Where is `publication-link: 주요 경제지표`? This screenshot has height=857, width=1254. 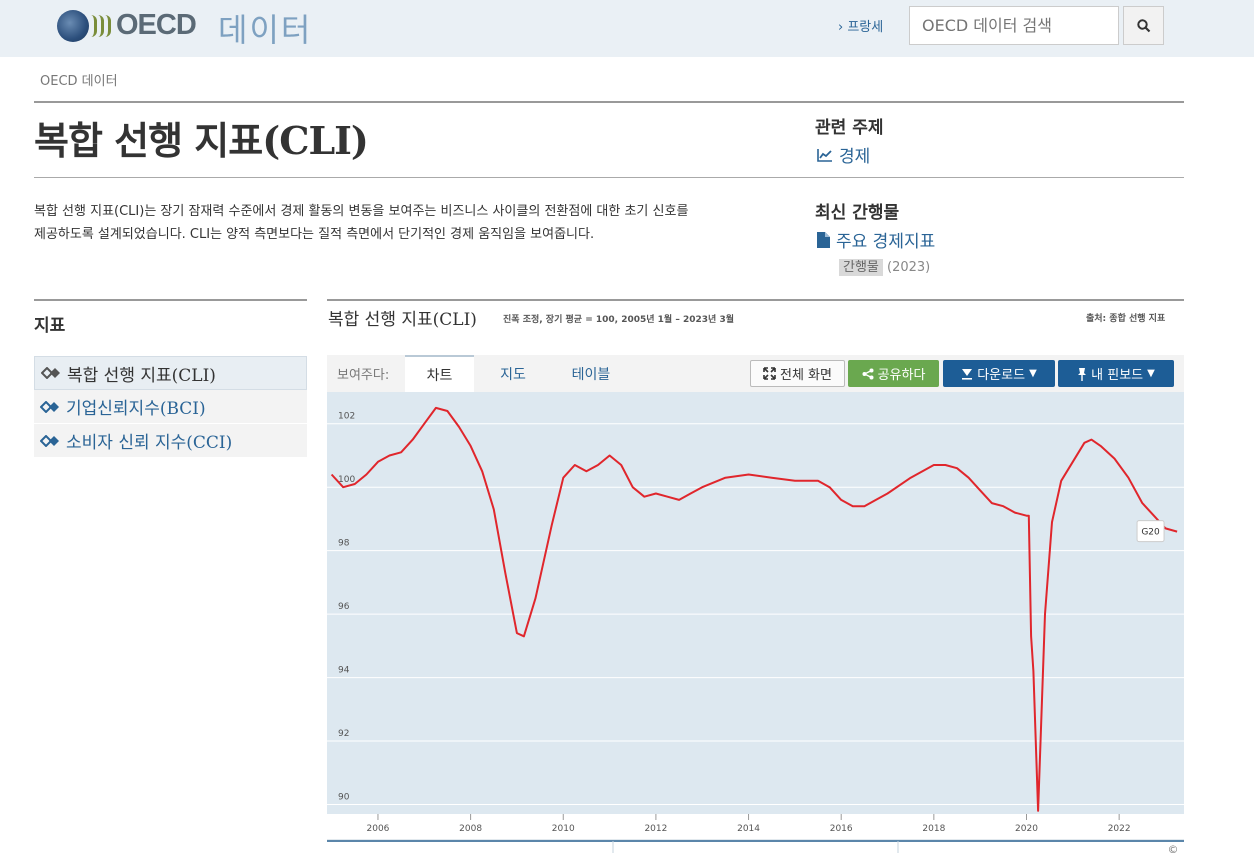
publication-link: 주요 경제지표 is located at coordinates (876, 239).